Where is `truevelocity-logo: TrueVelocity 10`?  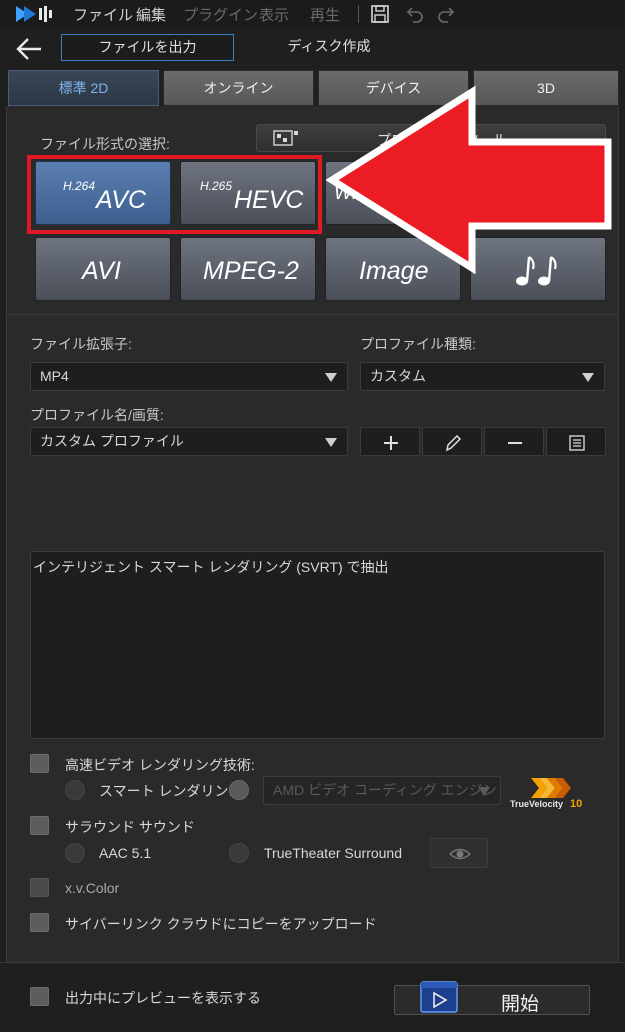 truevelocity-logo: TrueVelocity 10 is located at coordinates (546, 794).